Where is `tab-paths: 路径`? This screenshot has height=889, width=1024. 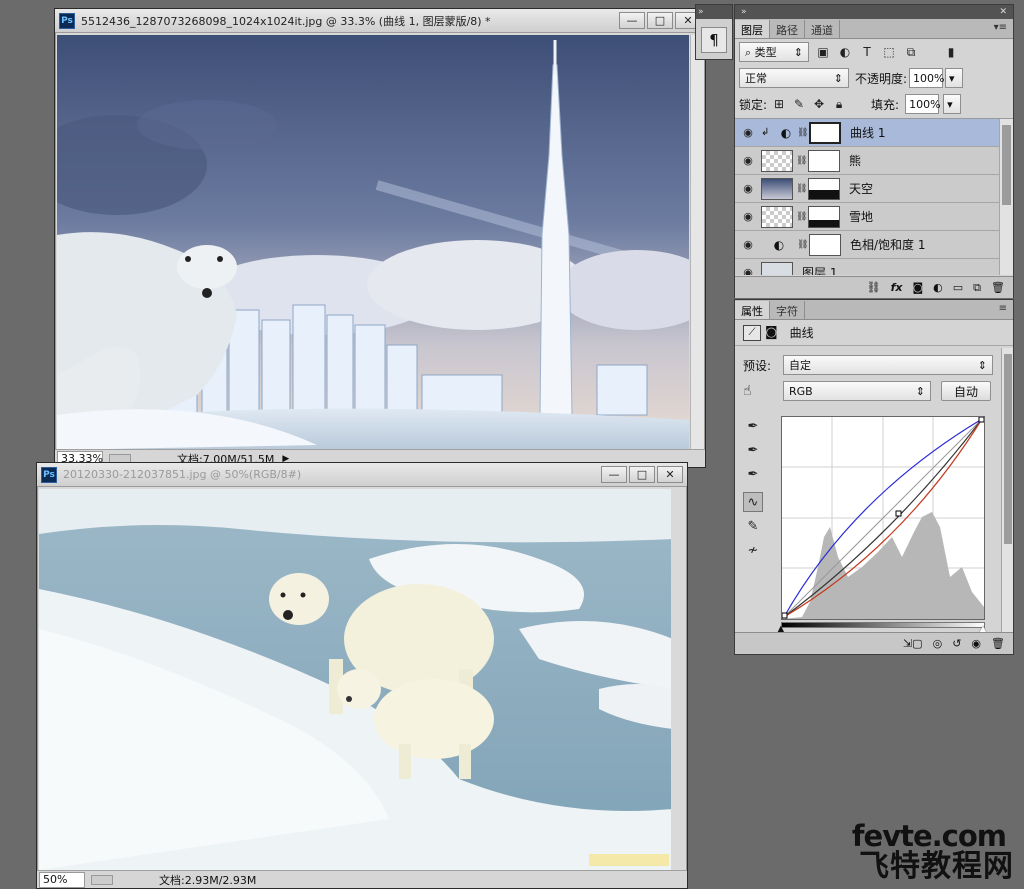 tab-paths: 路径 is located at coordinates (787, 29).